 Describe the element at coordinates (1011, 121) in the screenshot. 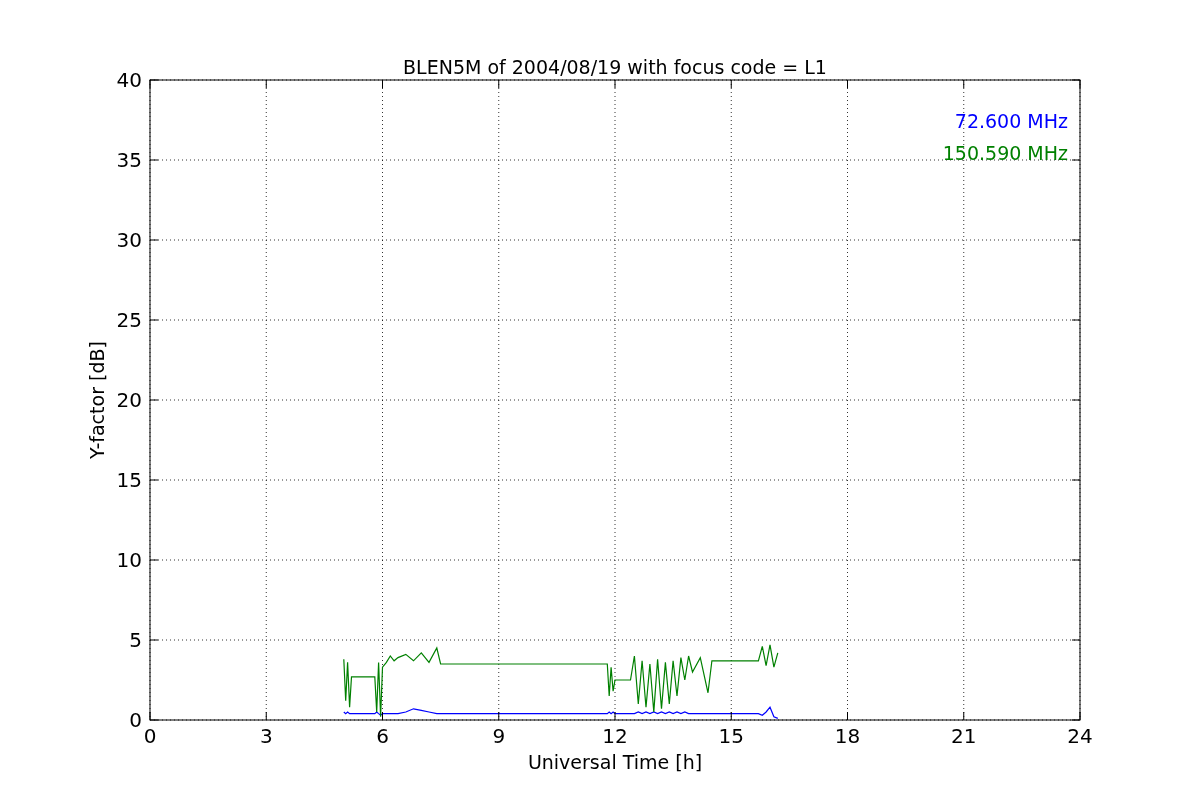

I see `legend-label: 72.600 MHz` at that location.